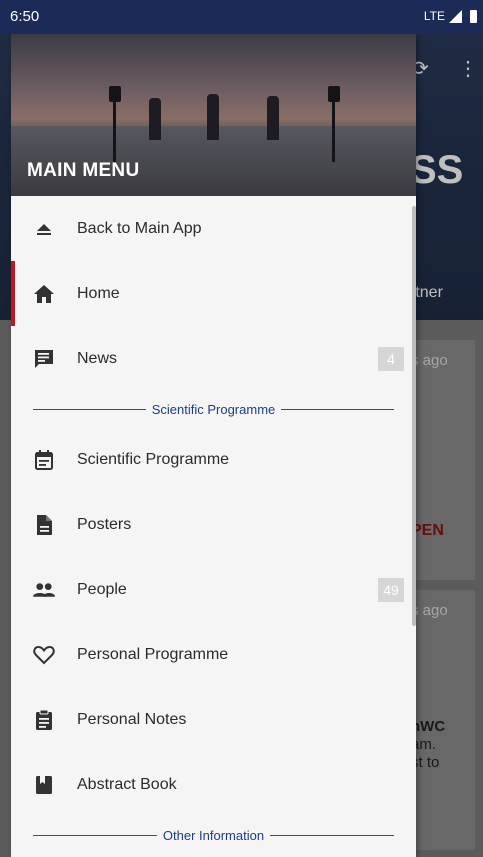 Image resolution: width=483 pixels, height=857 pixels. I want to click on menu-item-label: Posters, so click(104, 524).